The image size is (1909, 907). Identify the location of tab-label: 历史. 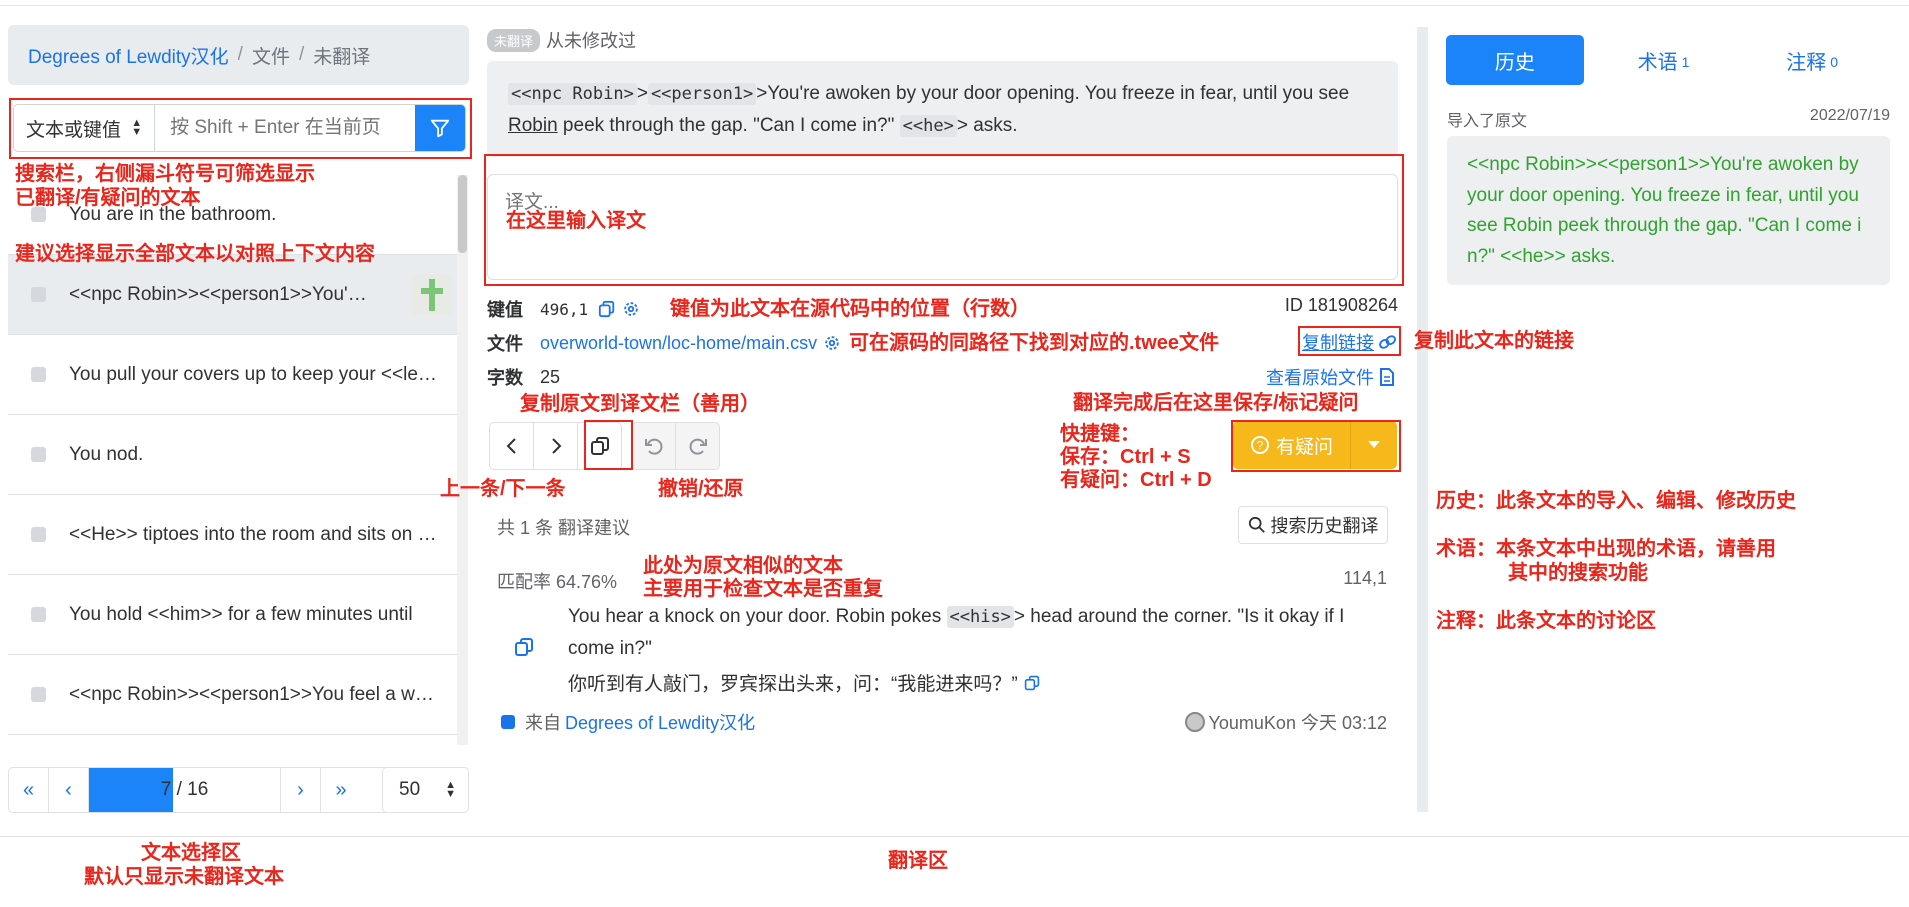
(1514, 62).